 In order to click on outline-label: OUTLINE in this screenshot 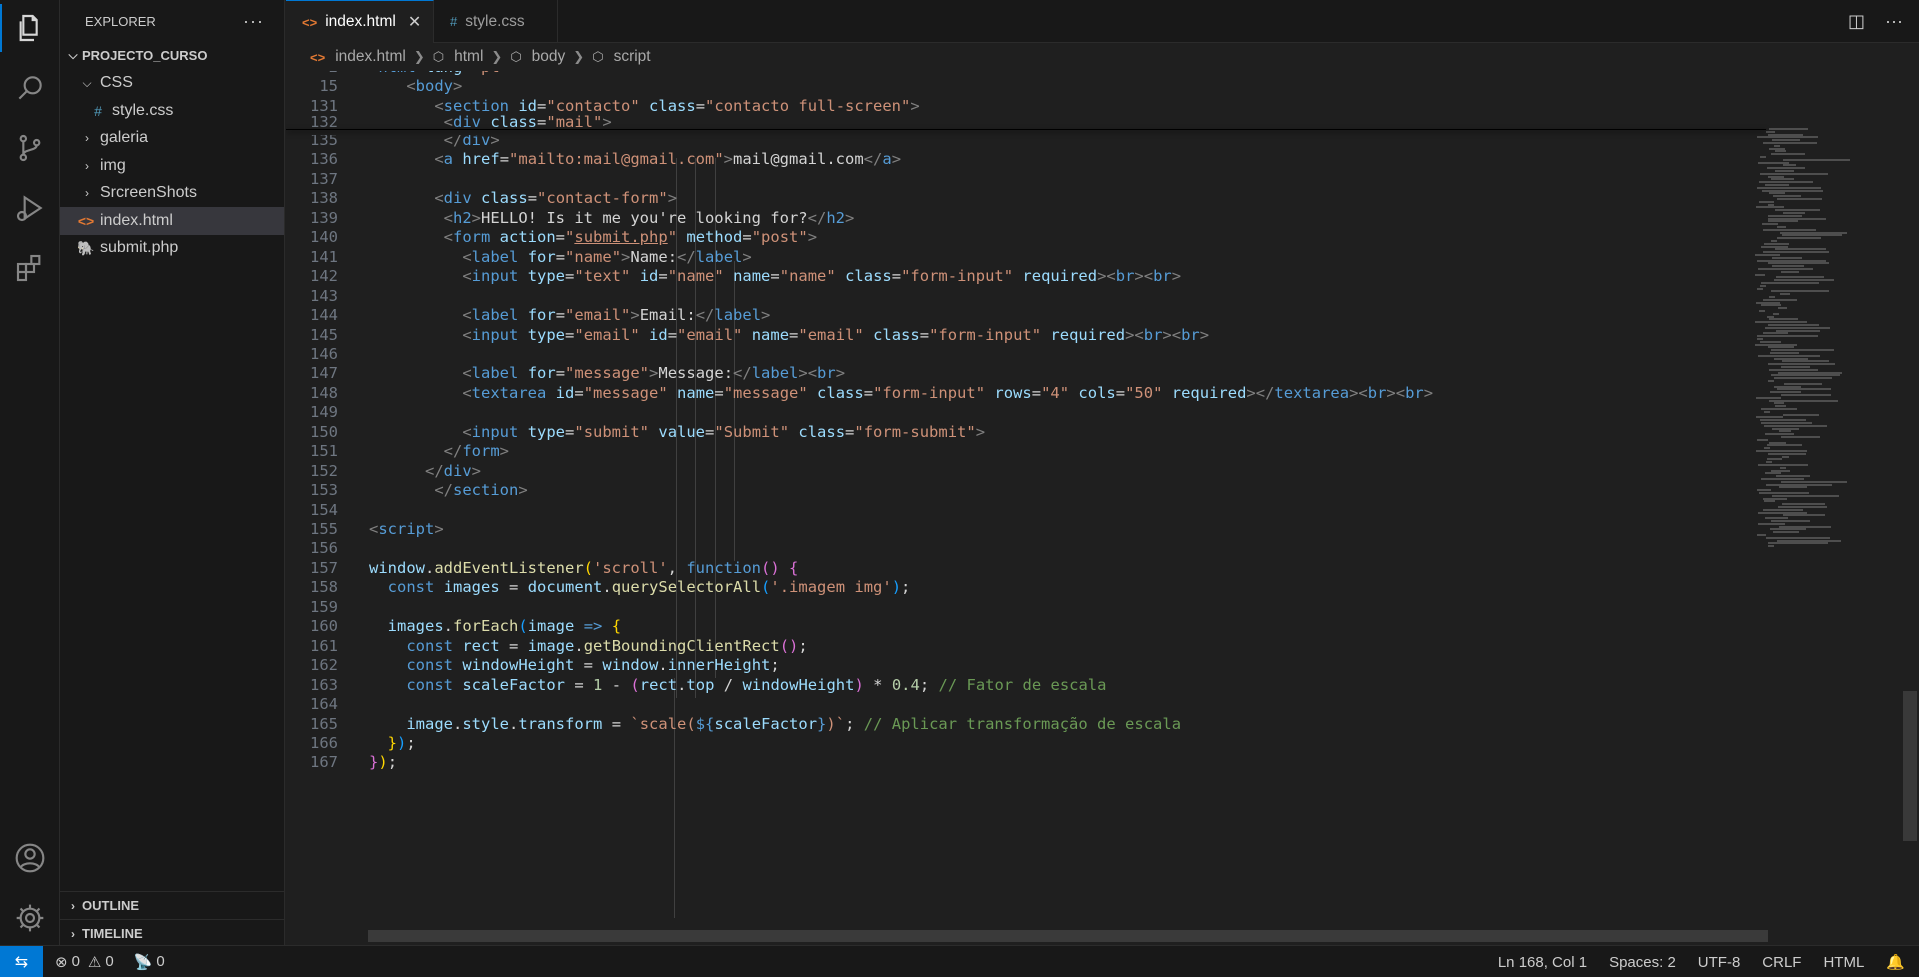, I will do `click(111, 905)`.